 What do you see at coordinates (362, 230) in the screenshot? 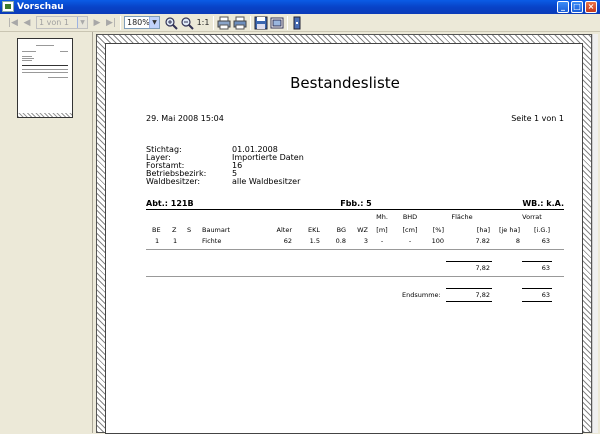
I see `col-header: WZ` at bounding box center [362, 230].